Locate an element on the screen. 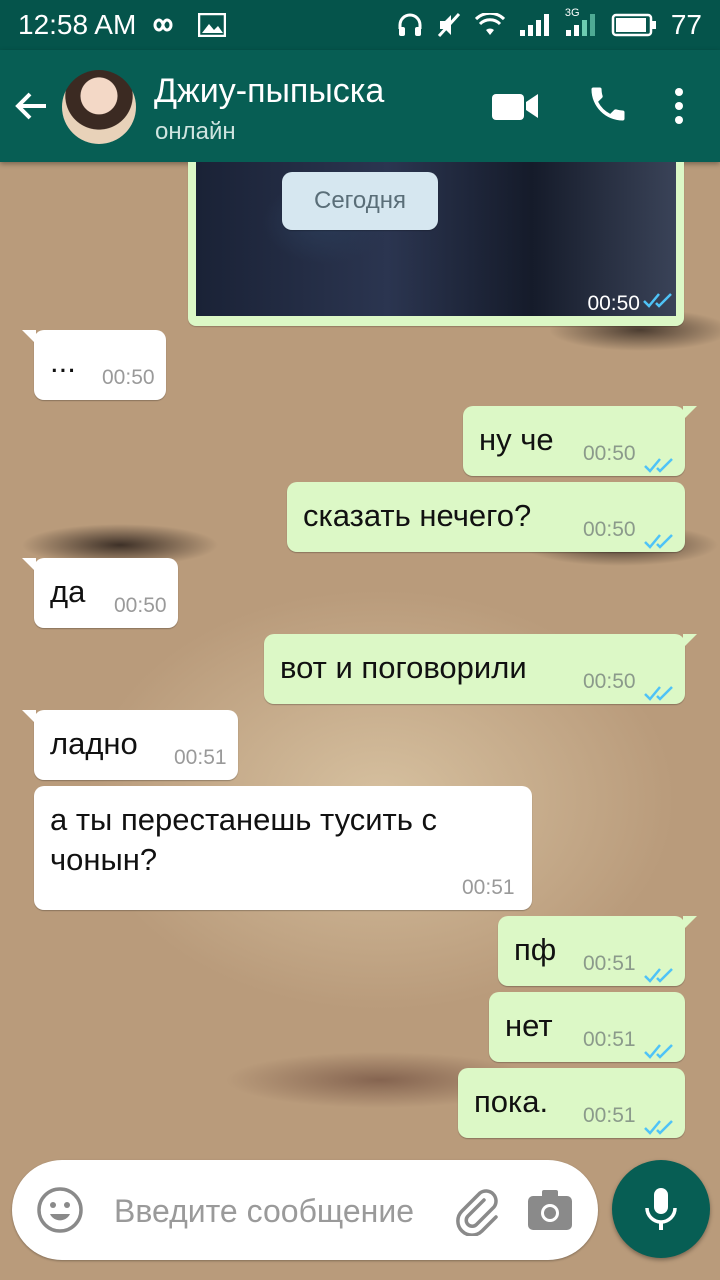 The width and height of the screenshot is (720, 1280). message-bubble-outgoing: сказать нечего? 00:50 is located at coordinates (486, 517).